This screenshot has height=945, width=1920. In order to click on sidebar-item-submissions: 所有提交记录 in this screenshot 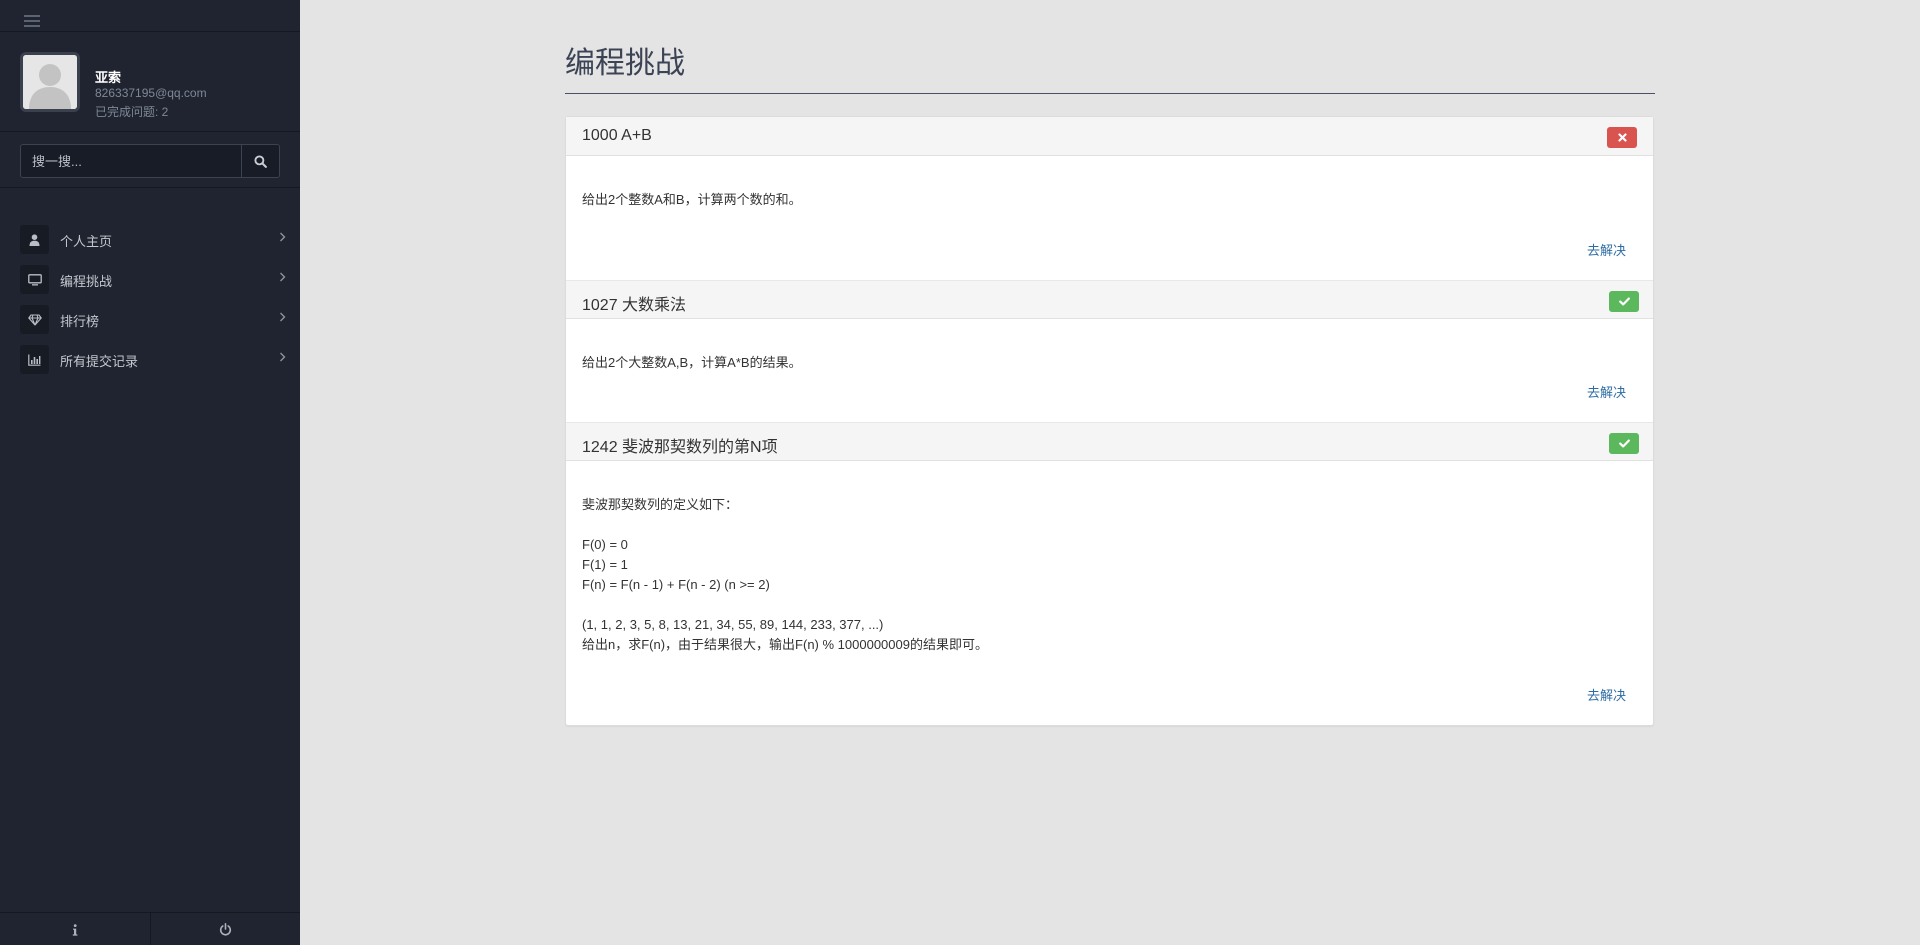, I will do `click(150, 358)`.